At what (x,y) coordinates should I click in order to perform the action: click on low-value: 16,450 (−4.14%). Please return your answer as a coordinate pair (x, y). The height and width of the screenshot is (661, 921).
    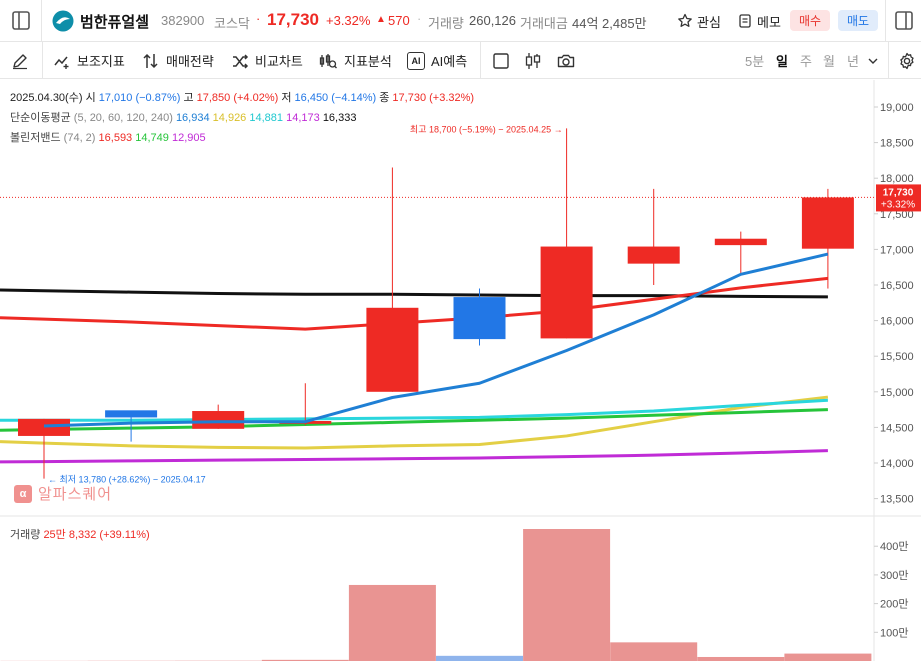
    Looking at the image, I should click on (335, 98).